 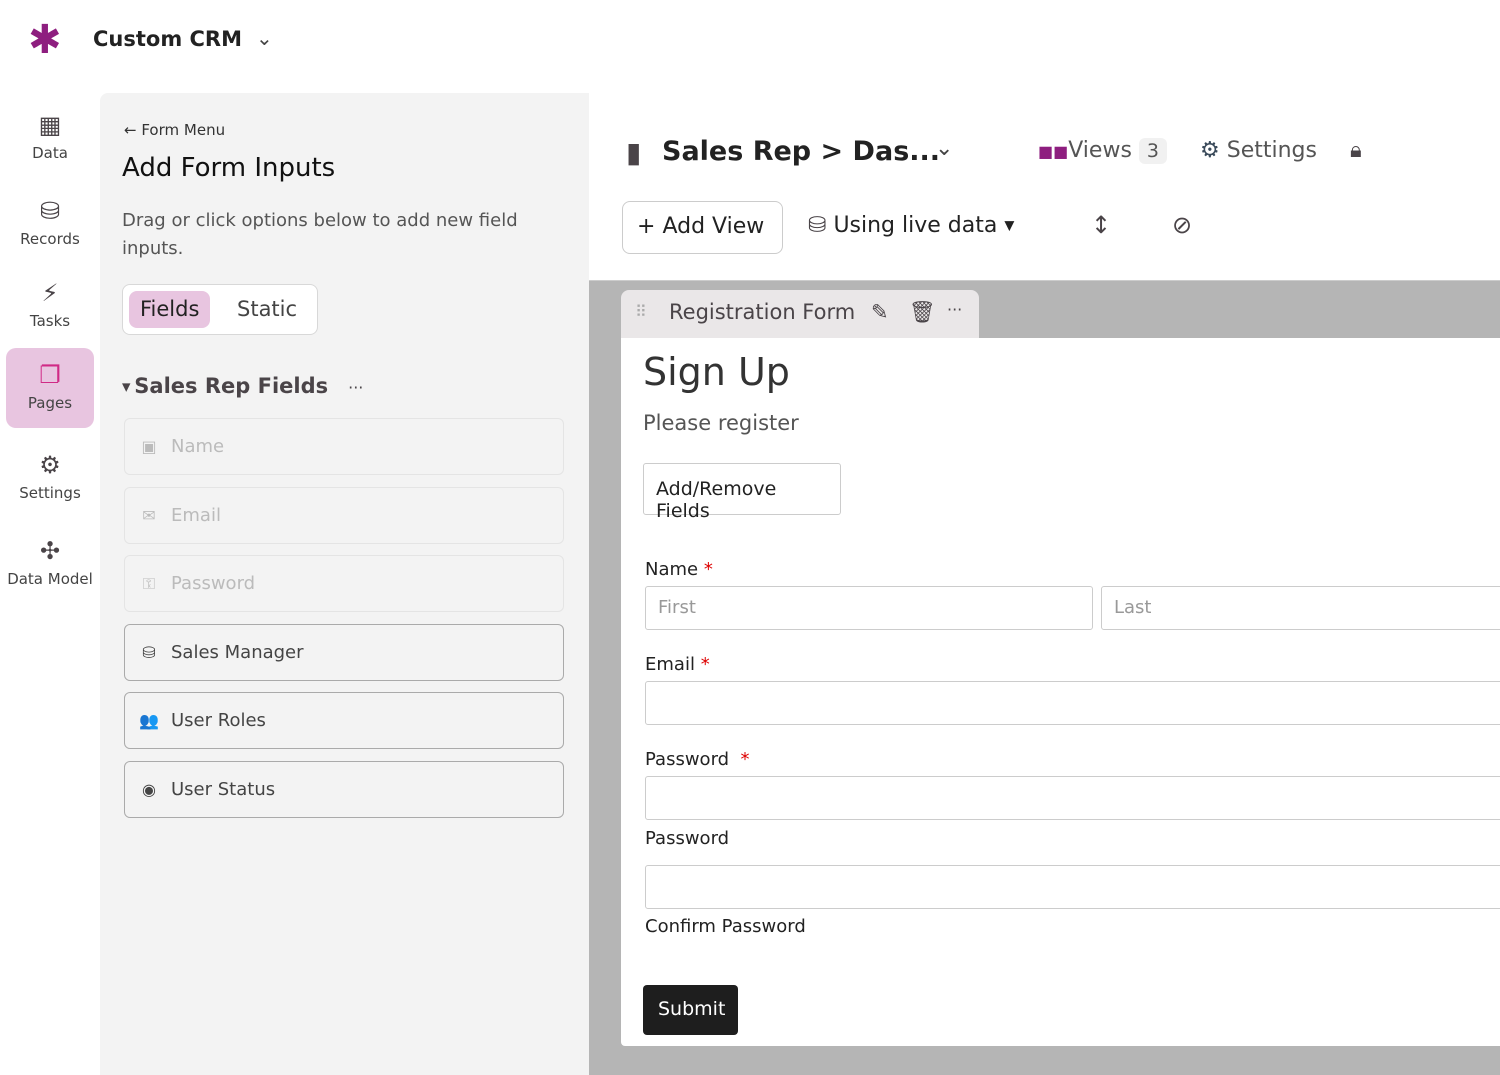 I want to click on back-form-menu-link: ← Form Menu, so click(x=174, y=130).